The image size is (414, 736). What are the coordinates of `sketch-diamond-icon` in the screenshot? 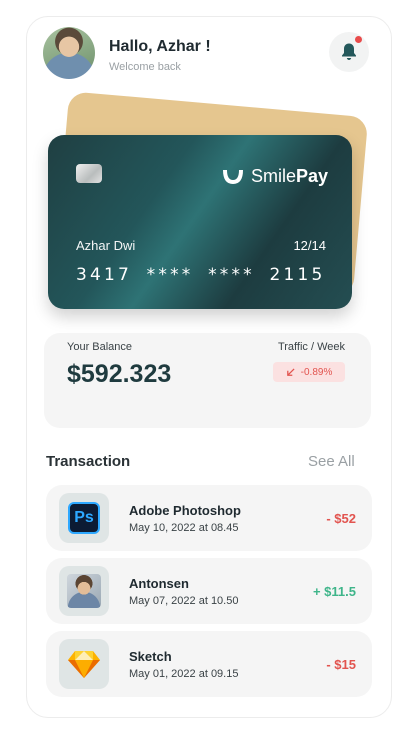 It's located at (84, 664).